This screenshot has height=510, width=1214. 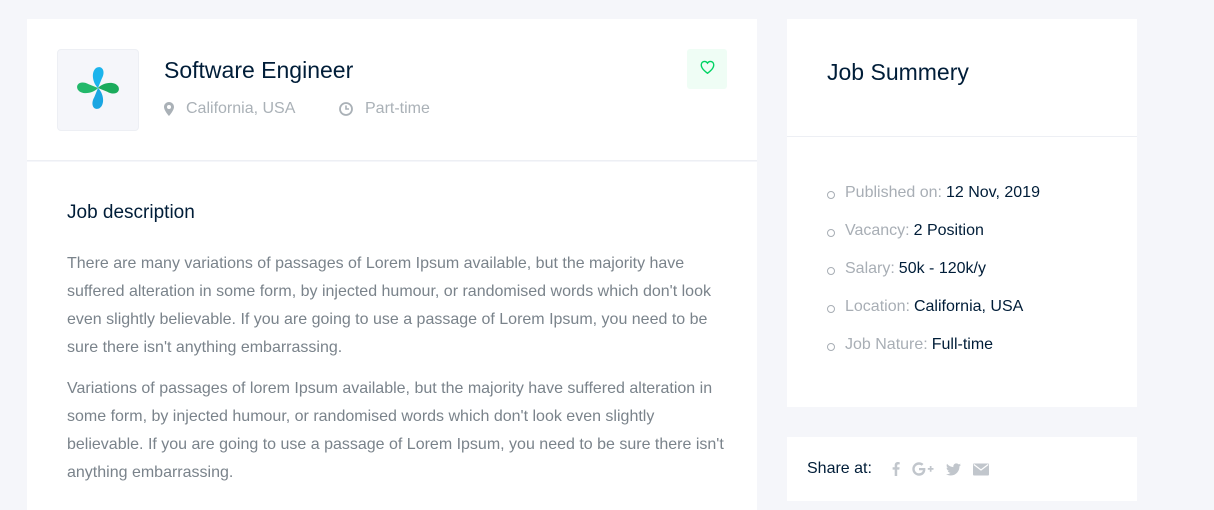 I want to click on share-label: Share at:, so click(x=839, y=468).